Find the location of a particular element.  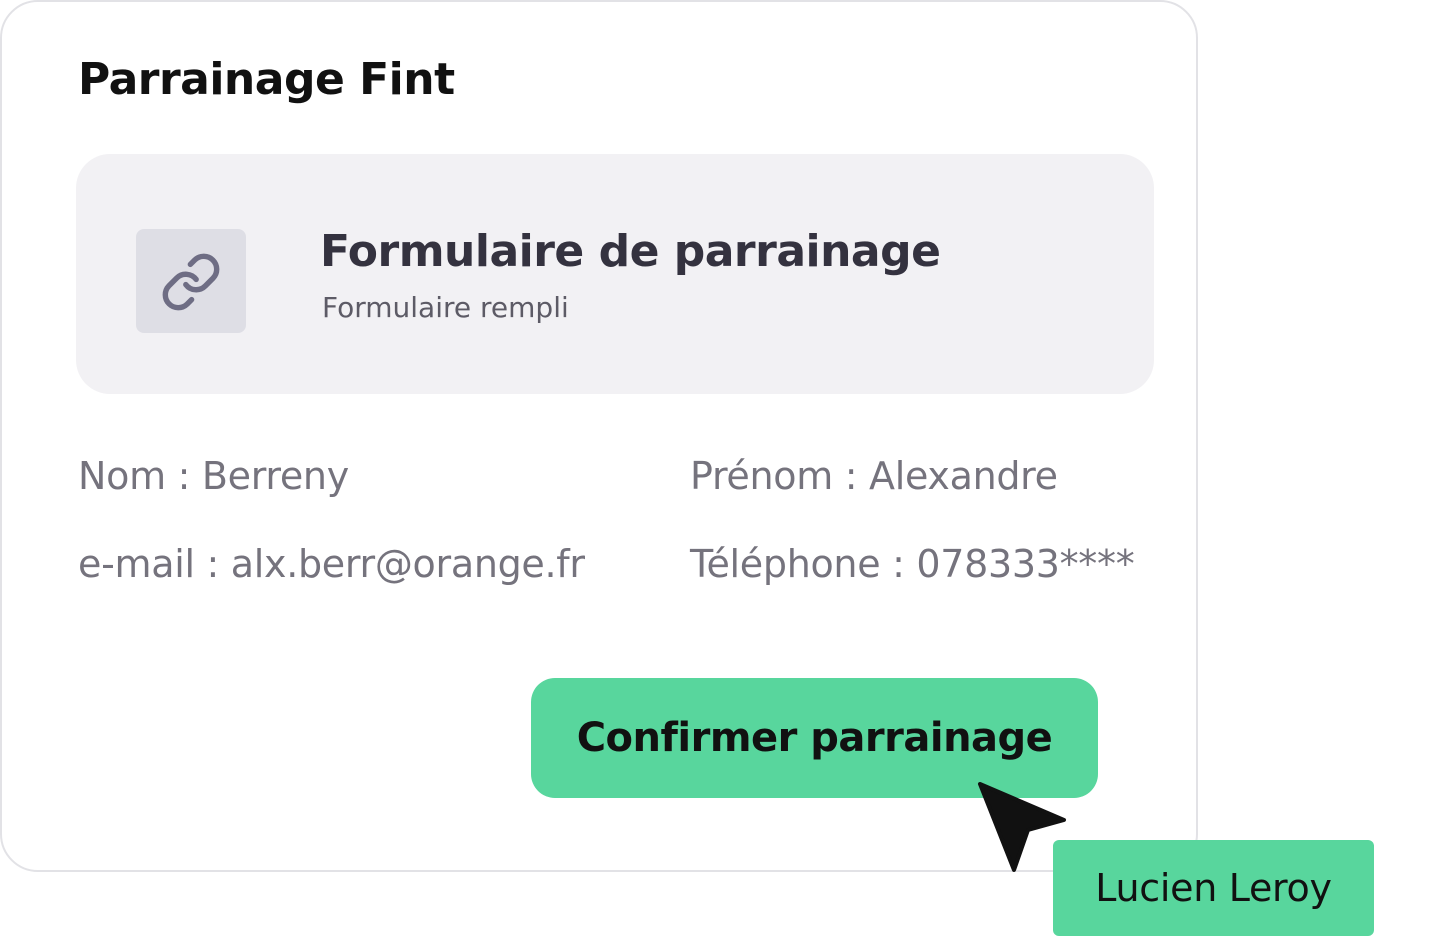

link-icon is located at coordinates (191, 282).